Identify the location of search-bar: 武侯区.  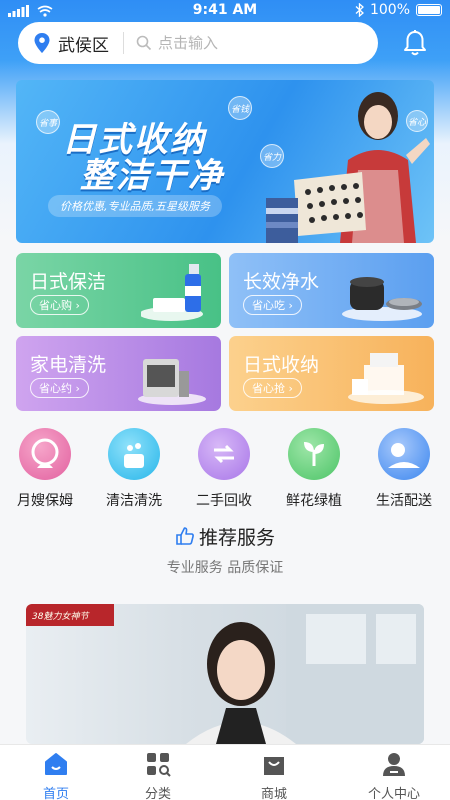
(198, 43).